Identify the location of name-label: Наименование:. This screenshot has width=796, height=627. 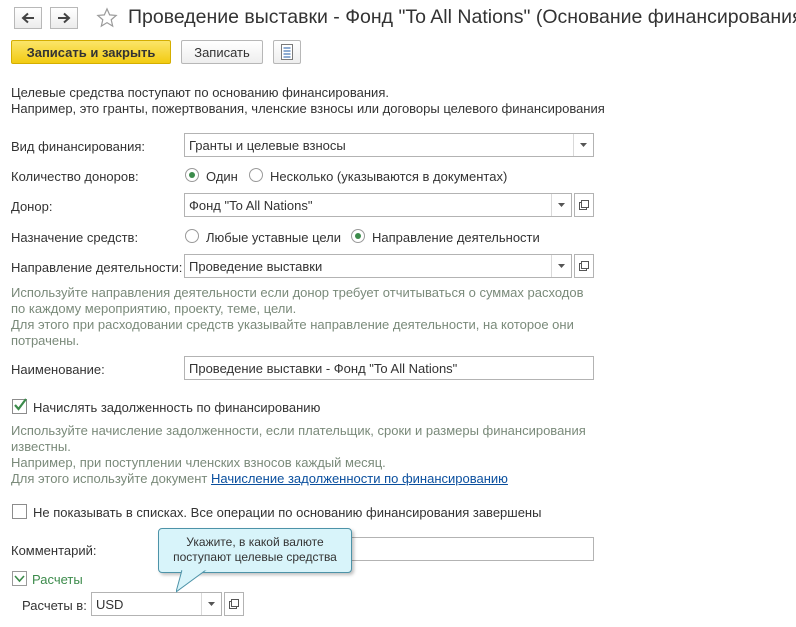
(58, 369).